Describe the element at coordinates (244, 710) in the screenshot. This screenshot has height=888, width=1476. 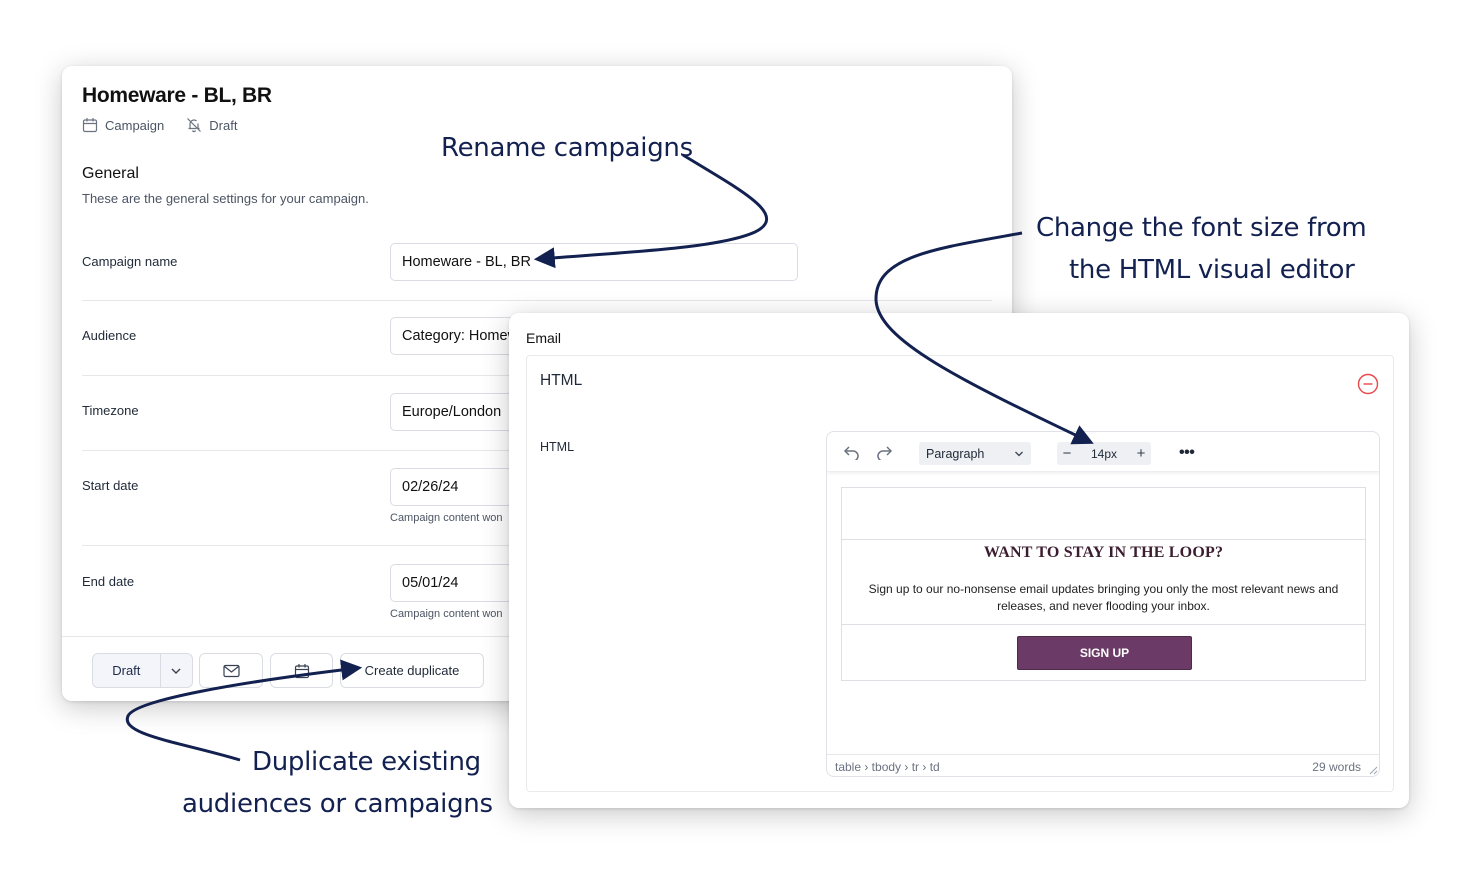
I see `duplicate-arrow` at that location.